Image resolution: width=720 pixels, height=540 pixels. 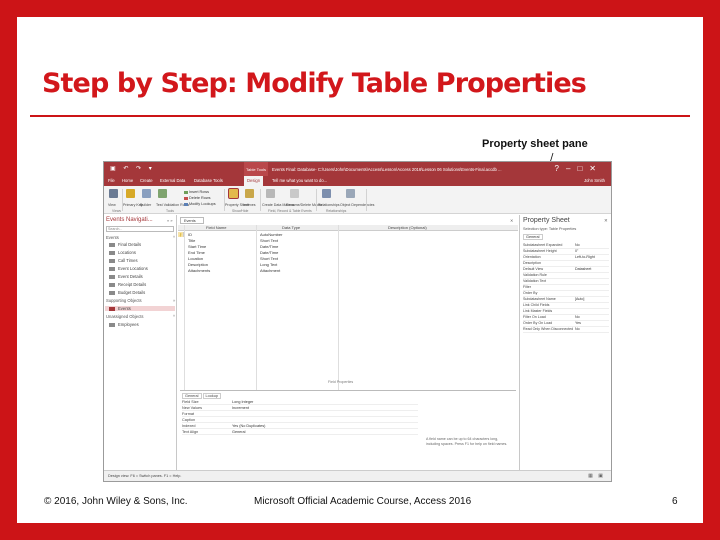 What do you see at coordinates (140, 308) in the screenshot?
I see `nav-item-selected: Events` at bounding box center [140, 308].